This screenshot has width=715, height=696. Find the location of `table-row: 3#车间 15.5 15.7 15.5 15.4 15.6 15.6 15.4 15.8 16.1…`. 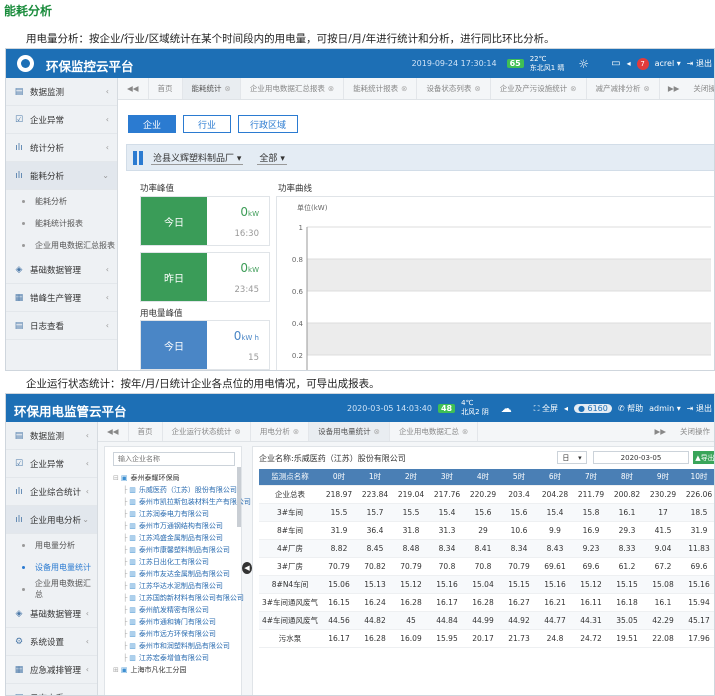

table-row: 3#车间 15.5 15.7 15.5 15.4 15.6 15.6 15.4 15.8 16.1… is located at coordinates (486, 512).